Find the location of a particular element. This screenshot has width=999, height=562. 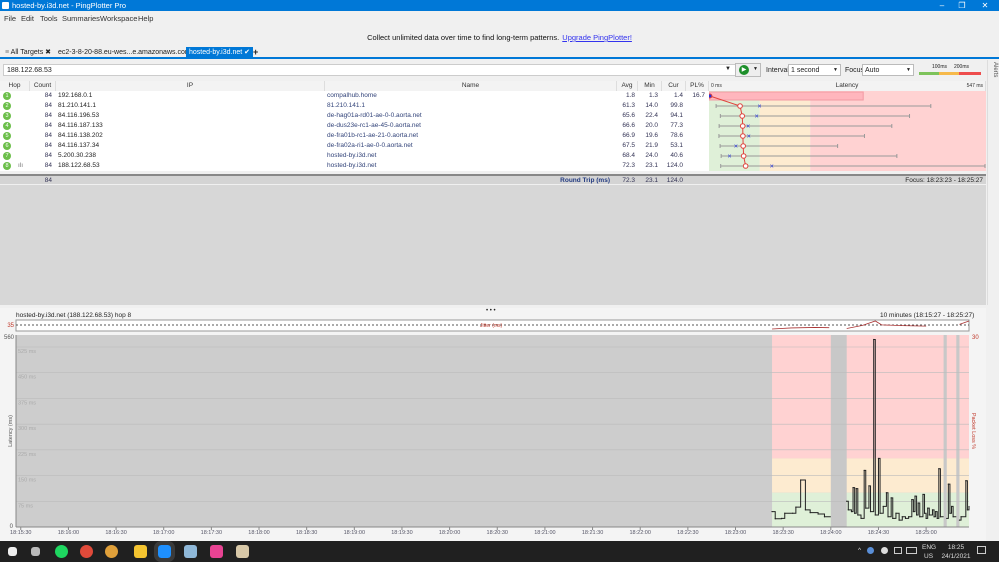

close-icon: ✖ is located at coordinates (48, 52).